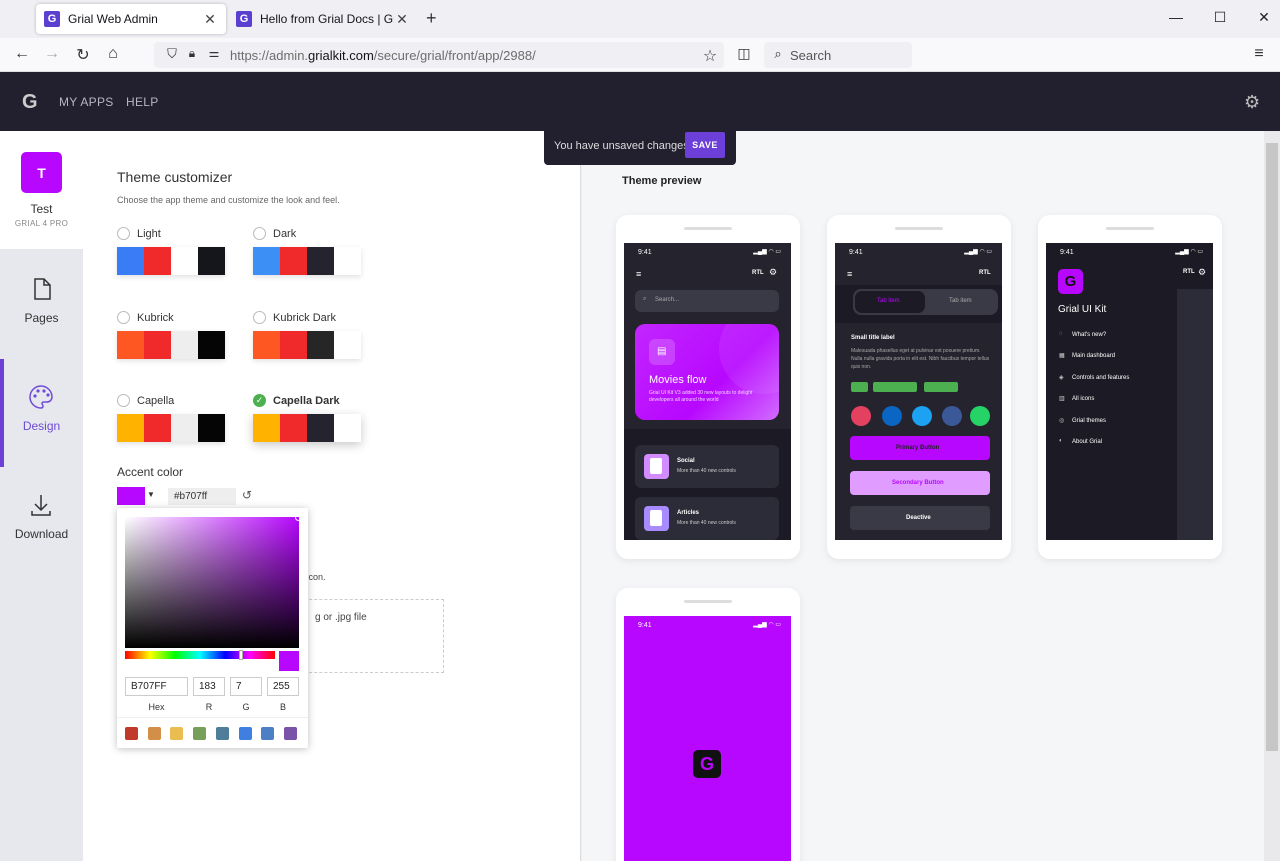 This screenshot has height=861, width=1280. Describe the element at coordinates (710, 56) in the screenshot. I see `bookmark-star-icon: ☆` at that location.